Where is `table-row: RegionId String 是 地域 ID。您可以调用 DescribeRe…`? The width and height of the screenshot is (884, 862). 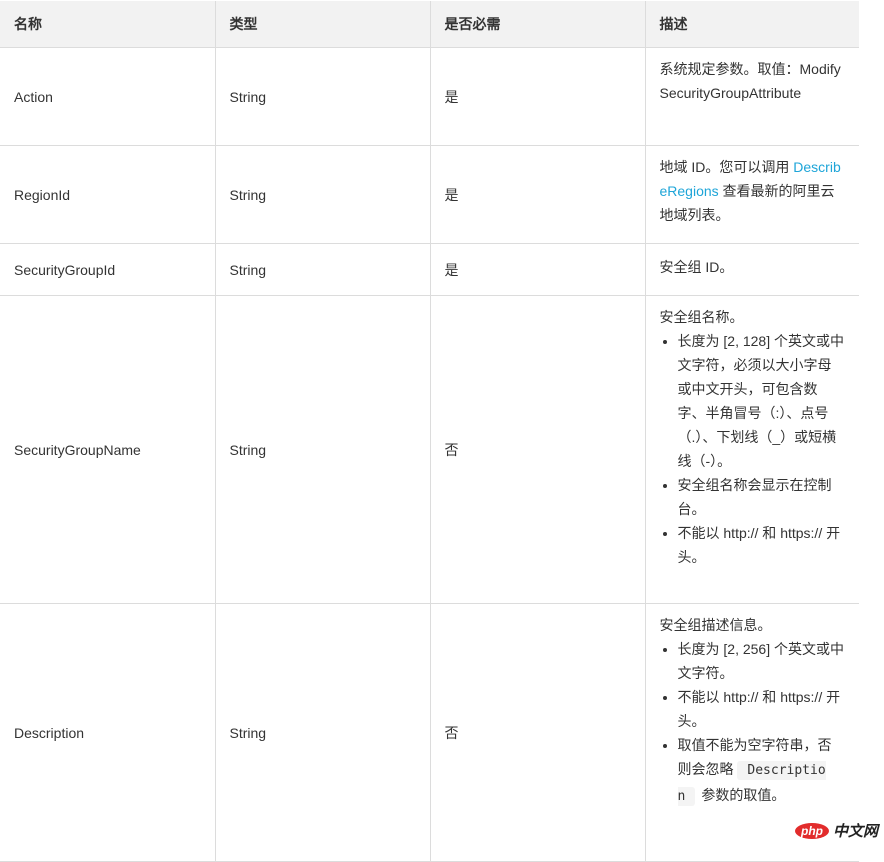
table-row: RegionId String 是 地域 ID。您可以调用 DescribeRe… is located at coordinates (429, 194).